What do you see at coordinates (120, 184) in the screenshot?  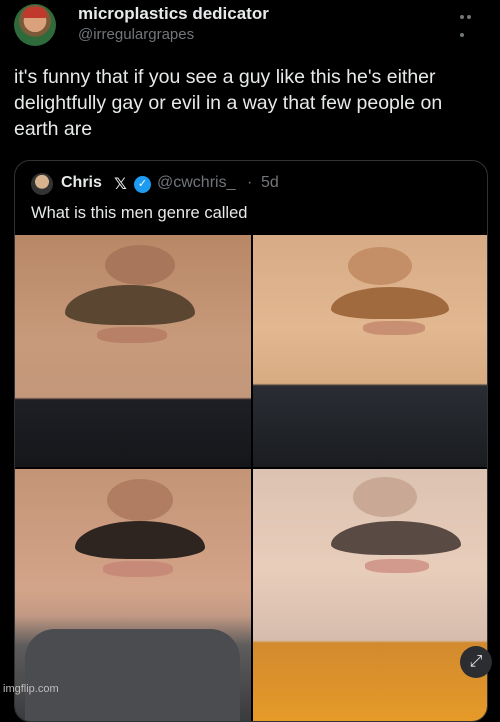 I see `x-logo-icon: 𝕏` at bounding box center [120, 184].